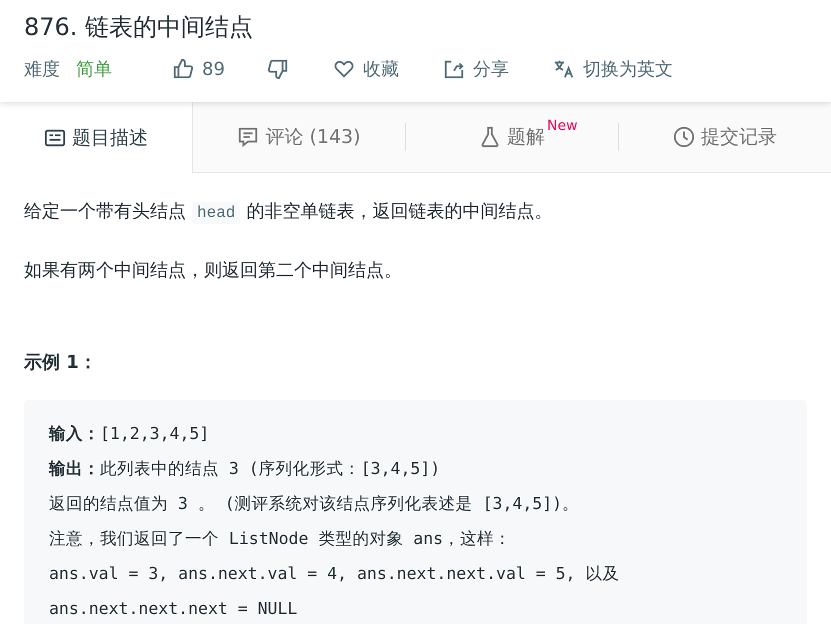 Image resolution: width=831 pixels, height=624 pixels. What do you see at coordinates (248, 137) in the screenshot?
I see `comment-icon` at bounding box center [248, 137].